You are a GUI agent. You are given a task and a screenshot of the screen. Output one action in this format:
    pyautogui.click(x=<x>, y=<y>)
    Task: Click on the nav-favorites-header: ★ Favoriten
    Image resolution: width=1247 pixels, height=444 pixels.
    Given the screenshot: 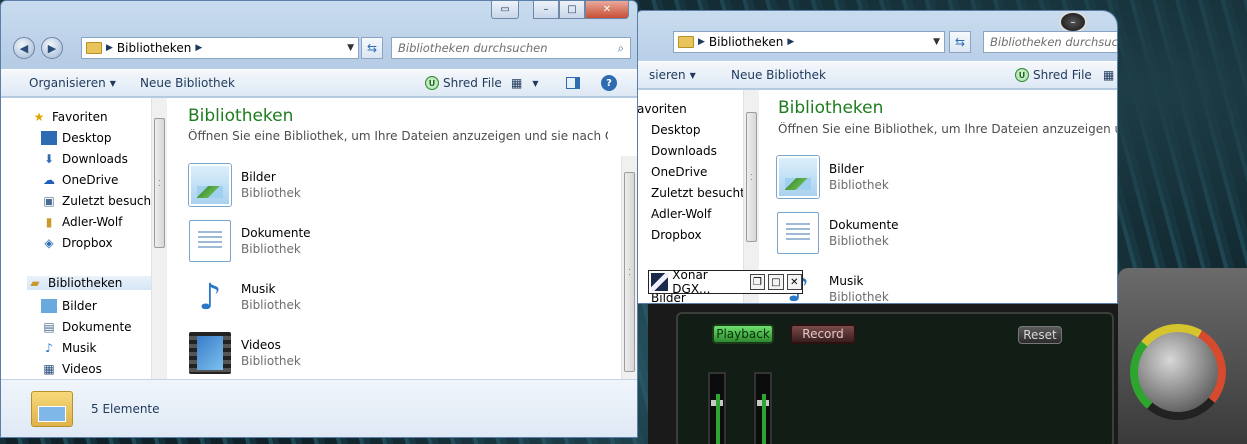 What is the action you would take?
    pyautogui.click(x=69, y=117)
    